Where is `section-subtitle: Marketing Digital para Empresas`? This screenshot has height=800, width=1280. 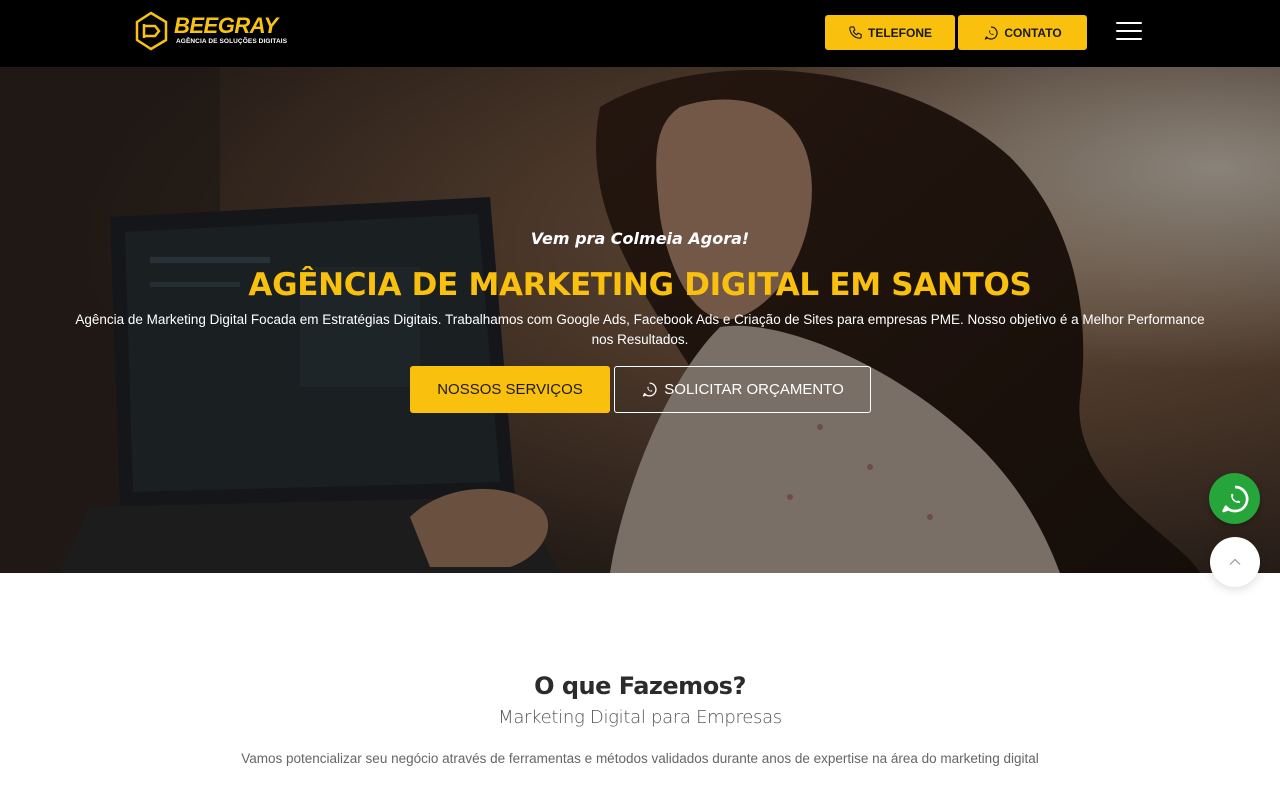 section-subtitle: Marketing Digital para Empresas is located at coordinates (640, 717).